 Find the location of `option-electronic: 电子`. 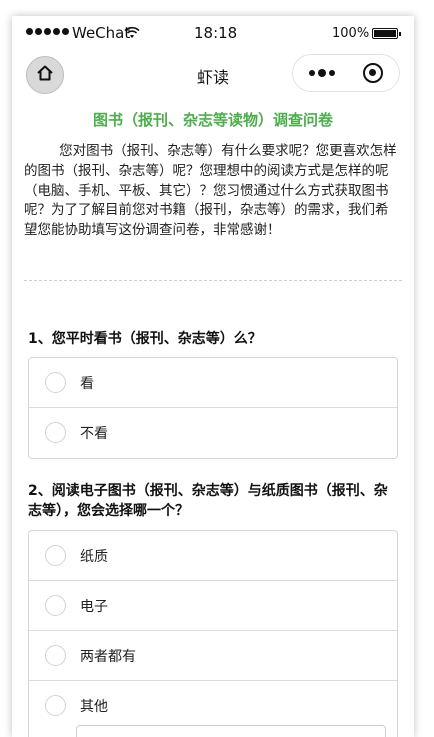

option-electronic: 电子 is located at coordinates (213, 606).